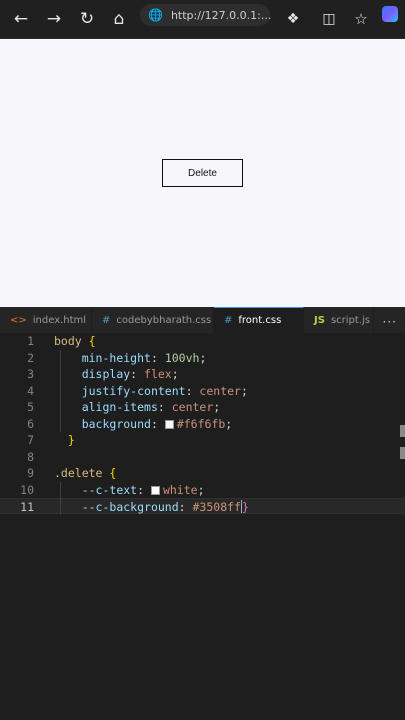 The width and height of the screenshot is (405, 720). I want to click on code-text: align-items: center;, so click(151, 407).